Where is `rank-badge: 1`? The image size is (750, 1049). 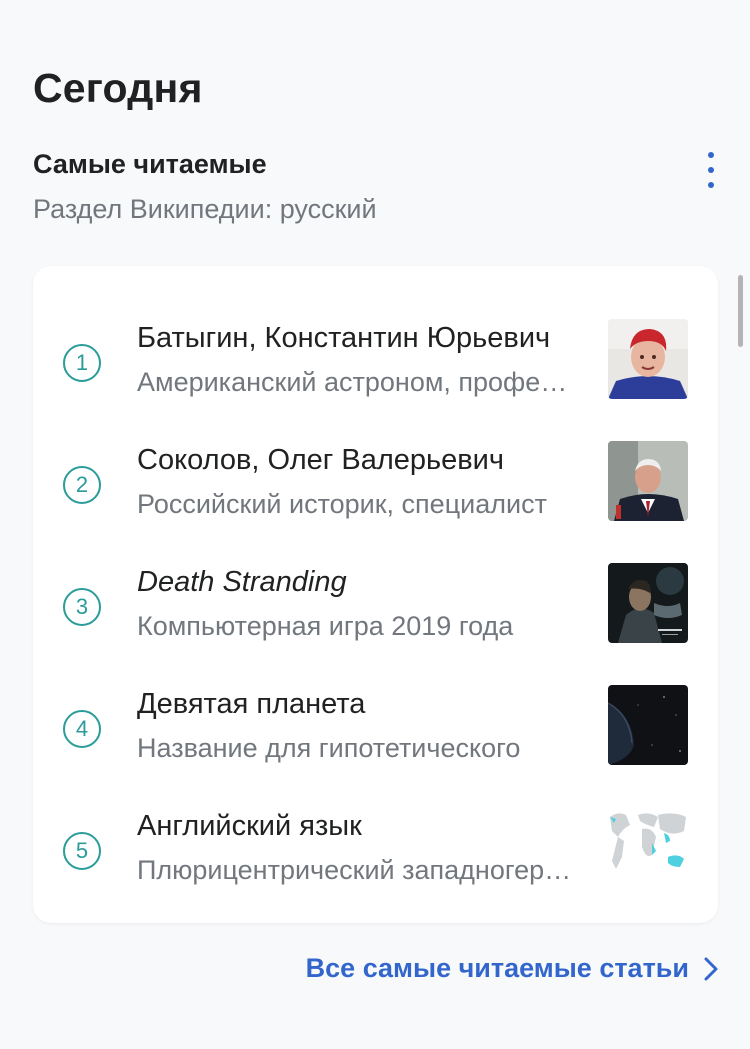 rank-badge: 1 is located at coordinates (82, 363).